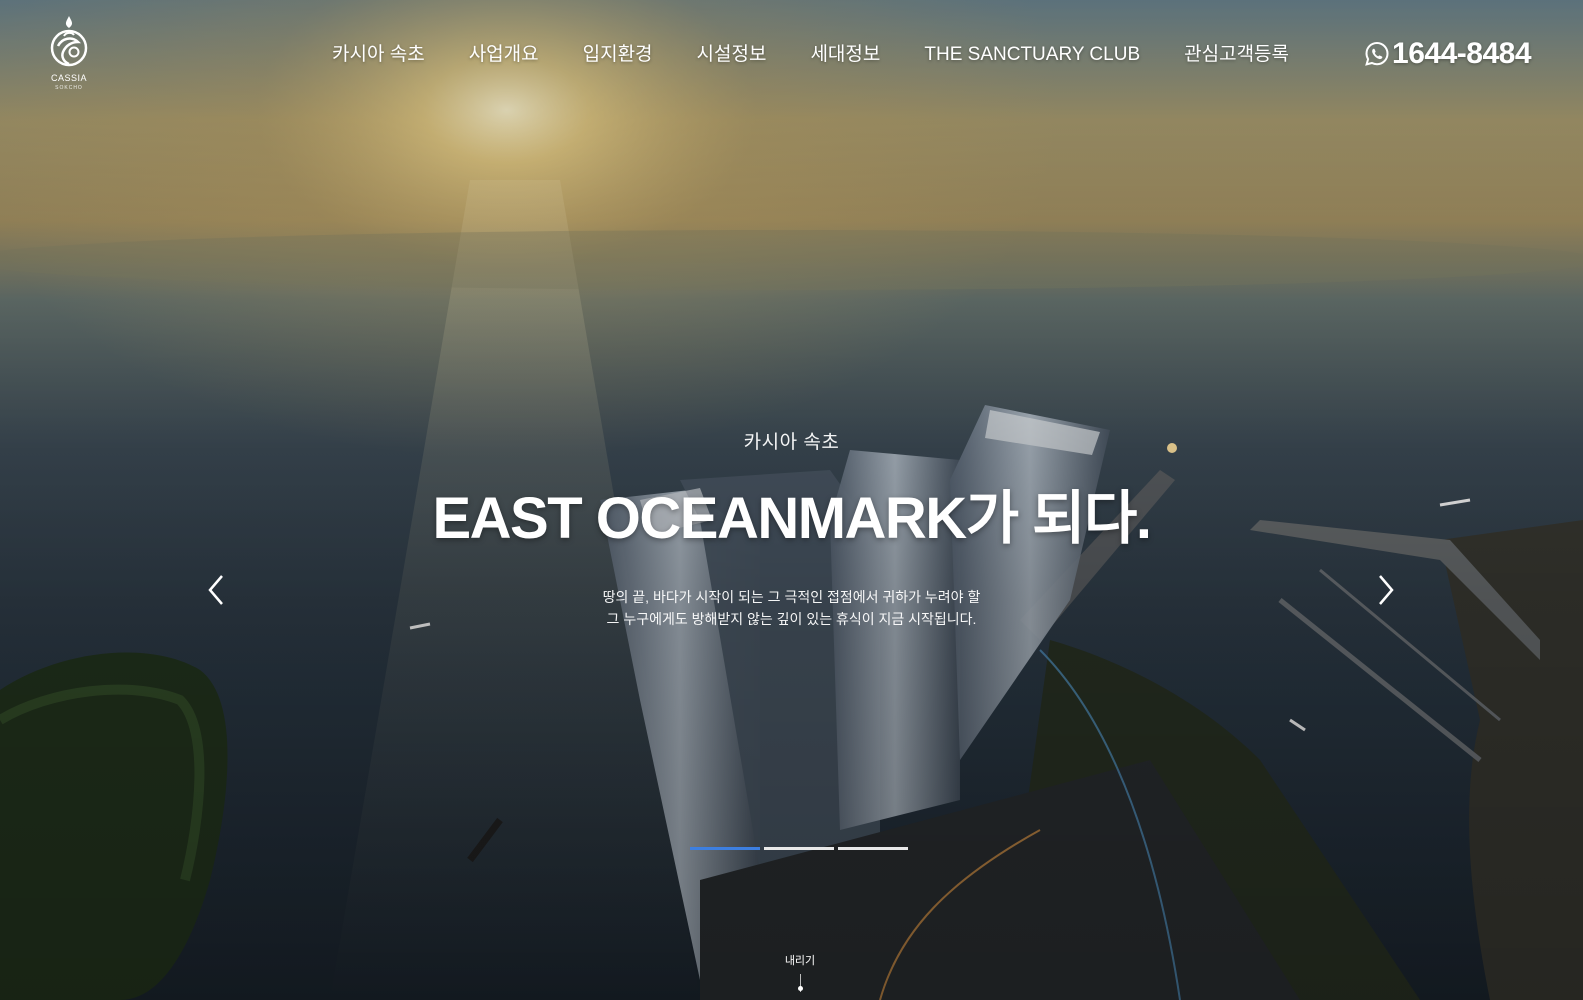 This screenshot has height=1000, width=1583. I want to click on slider-prev-button, so click(217, 590).